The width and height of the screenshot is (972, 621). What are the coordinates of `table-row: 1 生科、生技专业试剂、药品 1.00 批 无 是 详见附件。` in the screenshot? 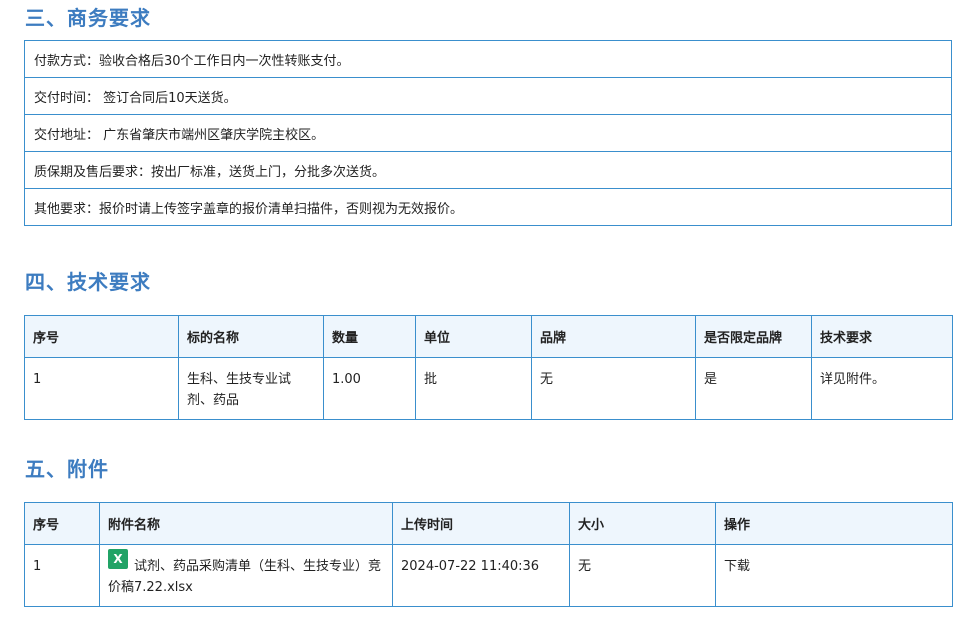 It's located at (488, 388).